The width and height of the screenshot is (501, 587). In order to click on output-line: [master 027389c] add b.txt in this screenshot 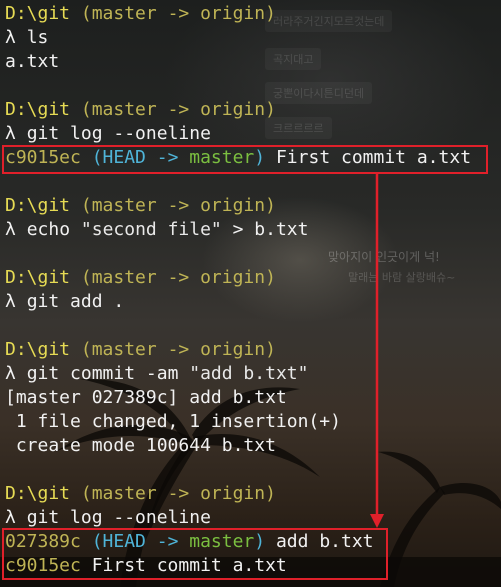, I will do `click(146, 397)`.